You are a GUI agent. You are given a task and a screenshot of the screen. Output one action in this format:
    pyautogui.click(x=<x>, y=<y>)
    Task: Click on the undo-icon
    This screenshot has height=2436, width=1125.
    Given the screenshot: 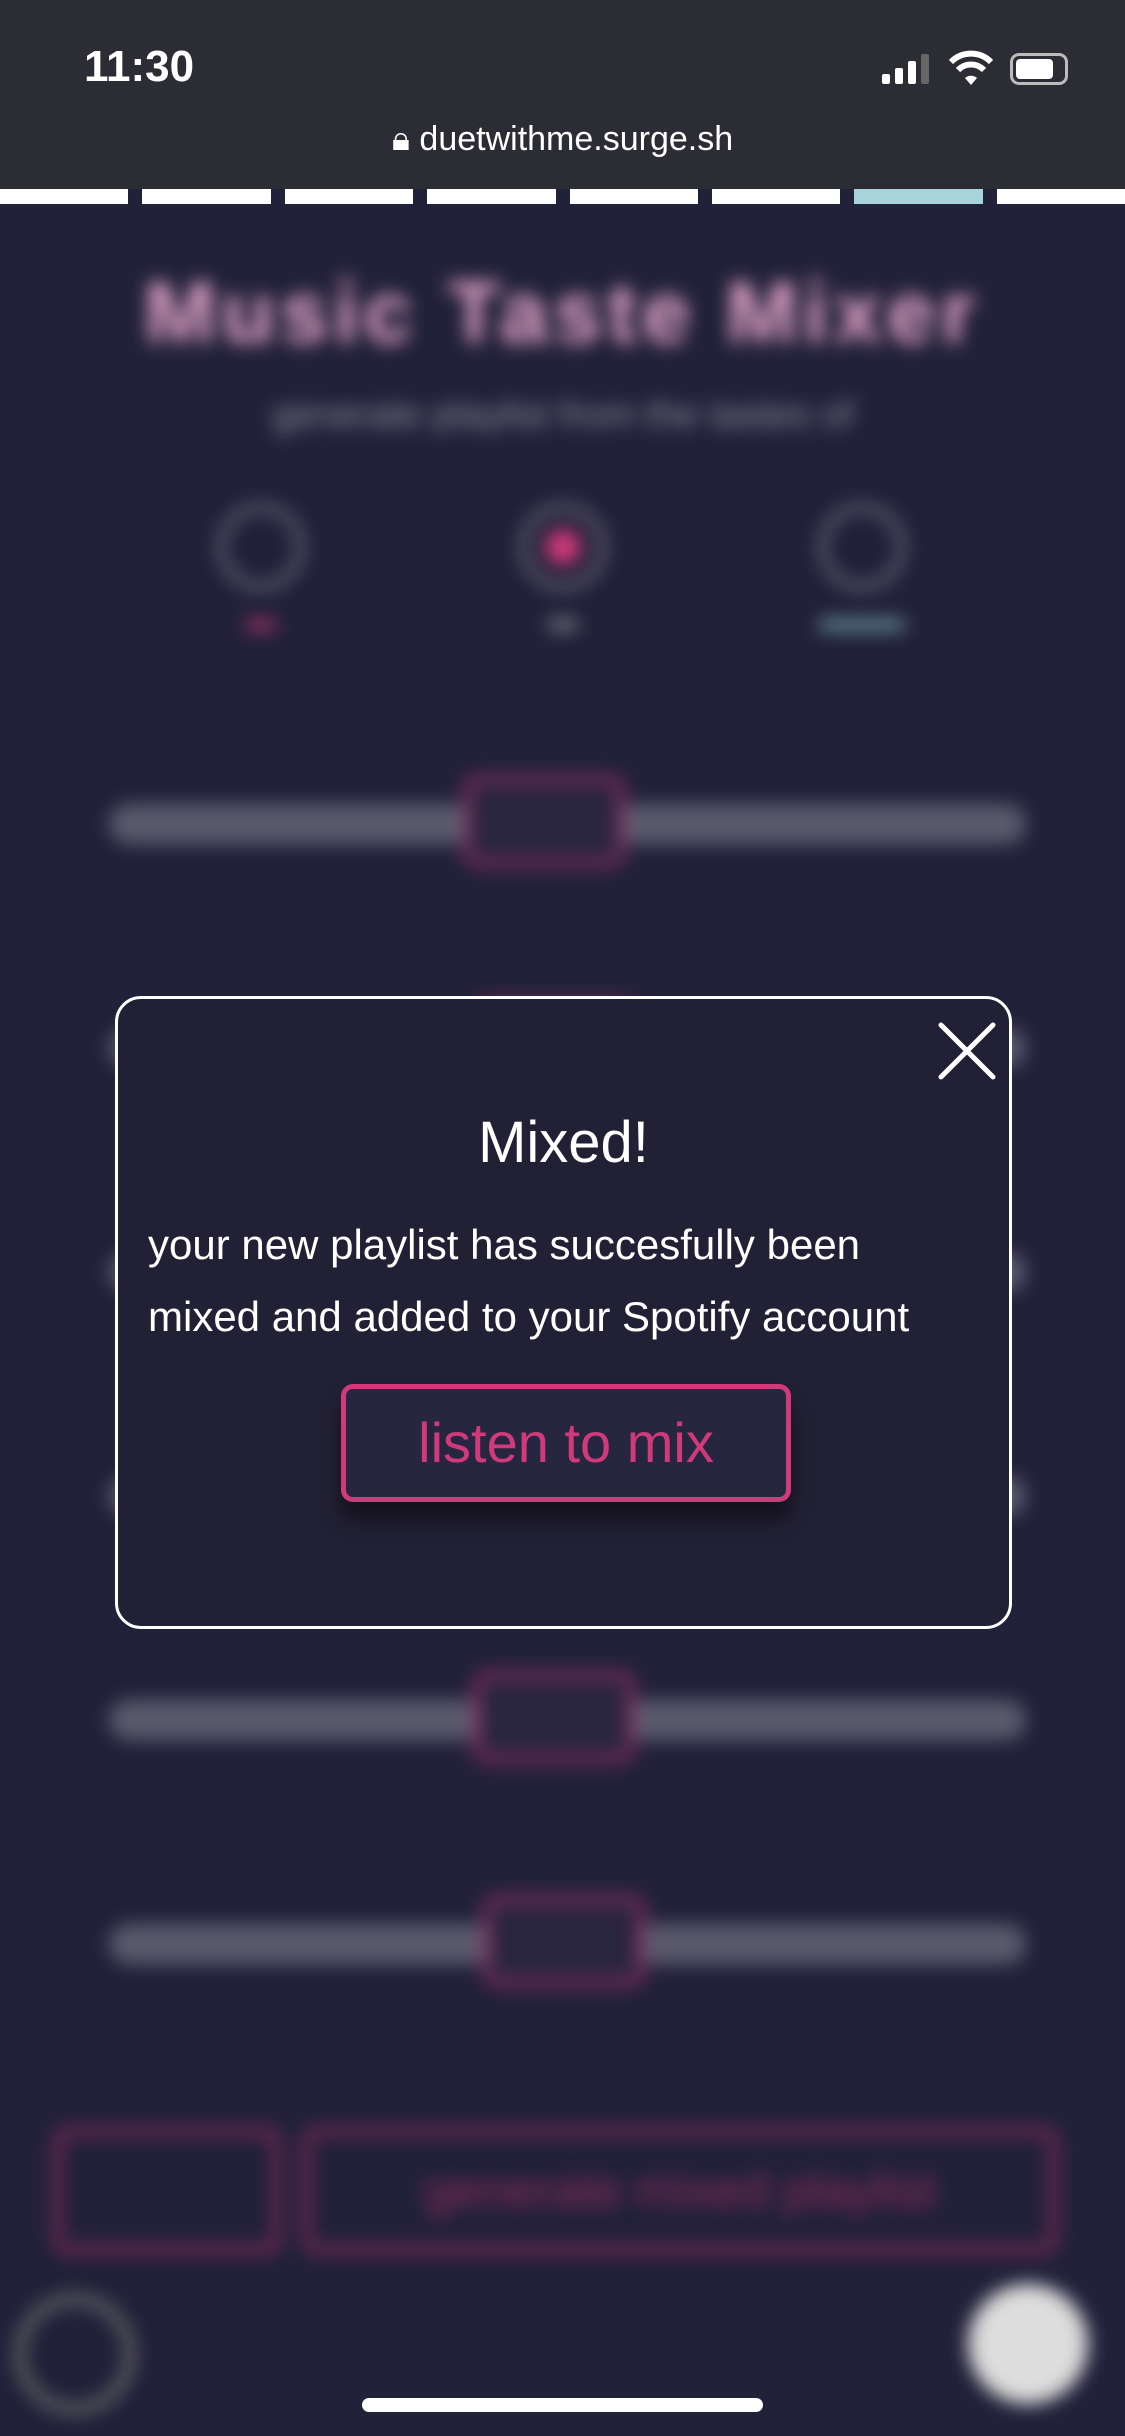 What is the action you would take?
    pyautogui.click(x=75, y=2354)
    